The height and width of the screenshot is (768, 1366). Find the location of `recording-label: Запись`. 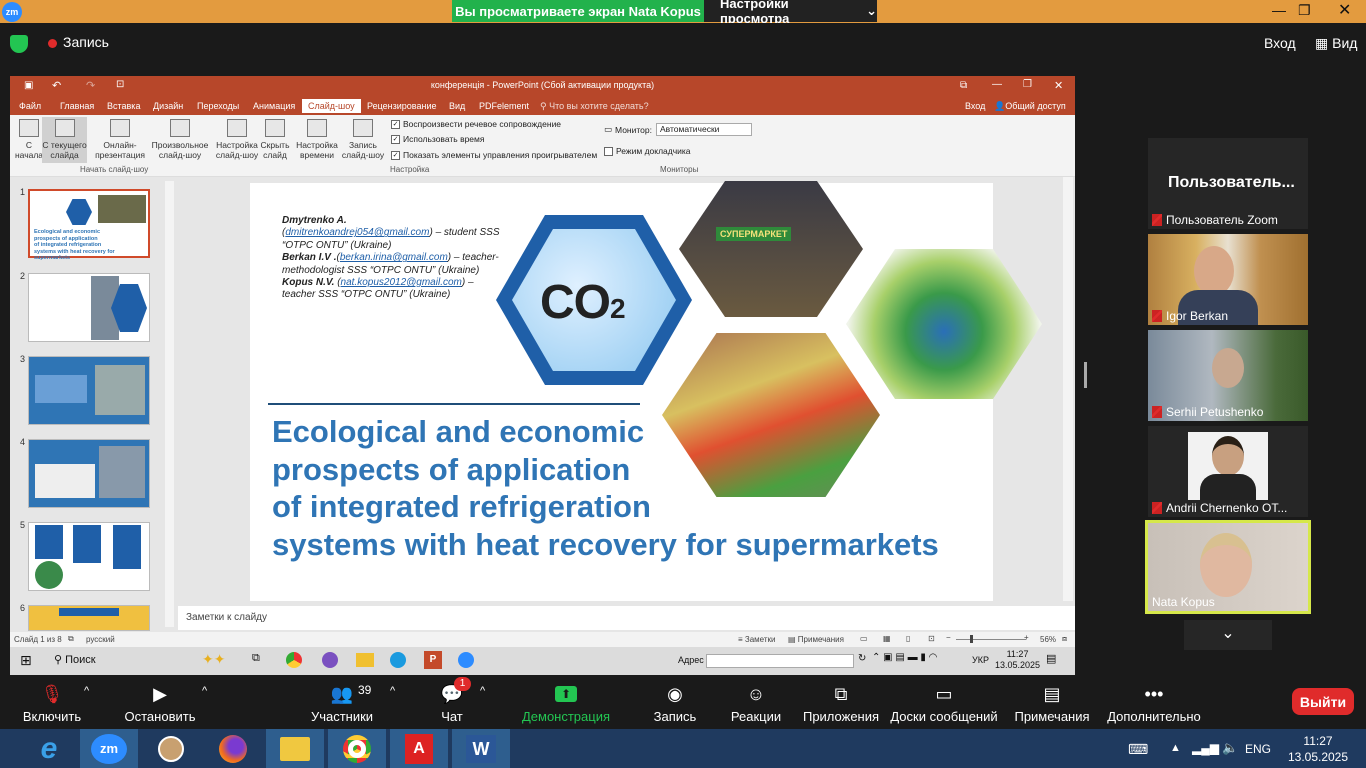

recording-label: Запись is located at coordinates (86, 42).